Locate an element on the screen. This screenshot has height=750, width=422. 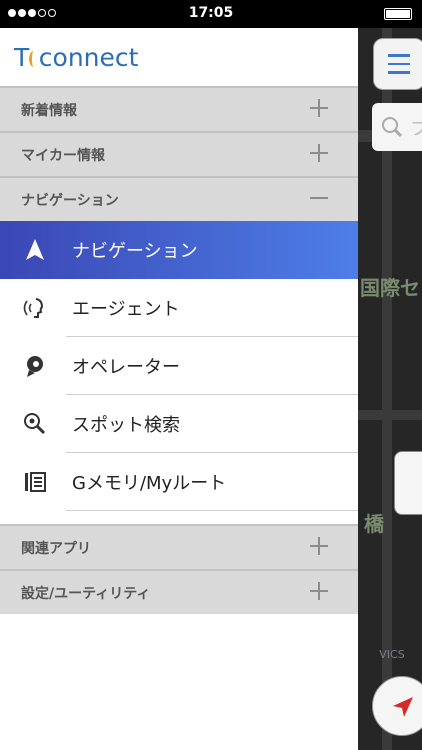
collapse-icon is located at coordinates (319, 198).